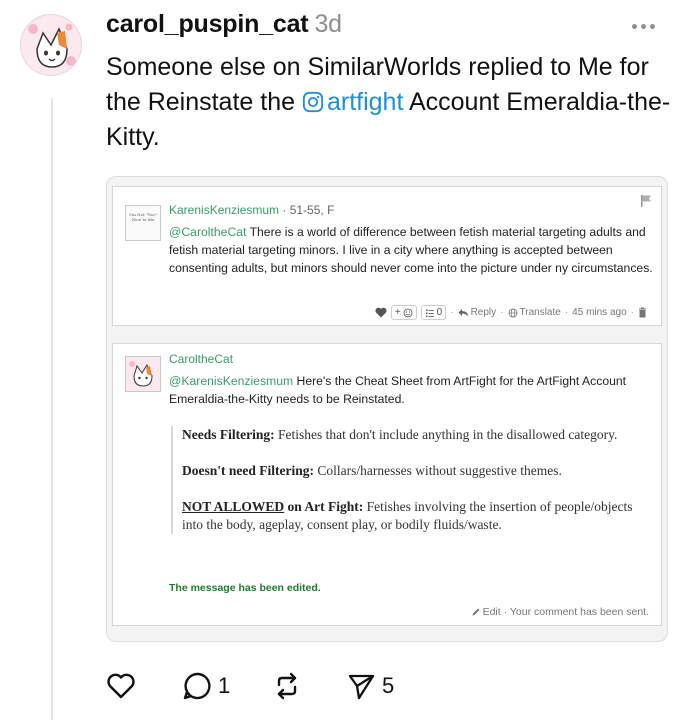  What do you see at coordinates (599, 312) in the screenshot?
I see `comment-time: 45 mins ago` at bounding box center [599, 312].